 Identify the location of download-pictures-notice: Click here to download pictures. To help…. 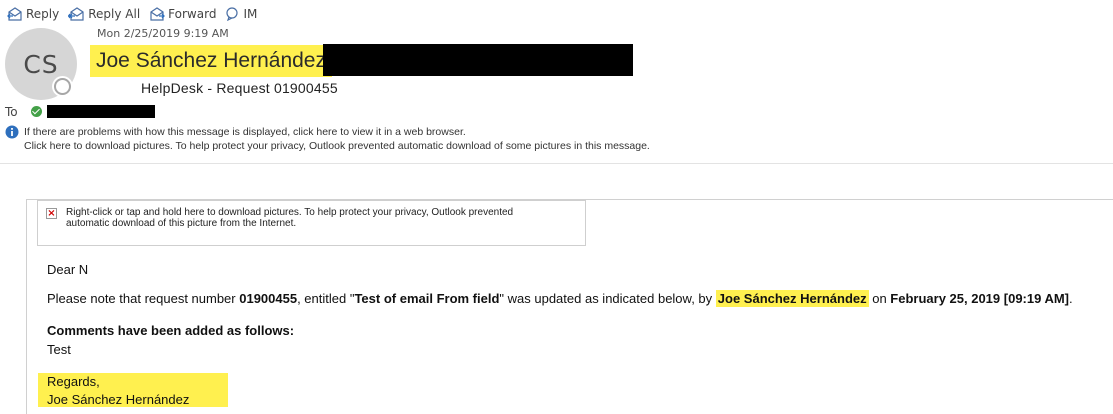
(337, 146).